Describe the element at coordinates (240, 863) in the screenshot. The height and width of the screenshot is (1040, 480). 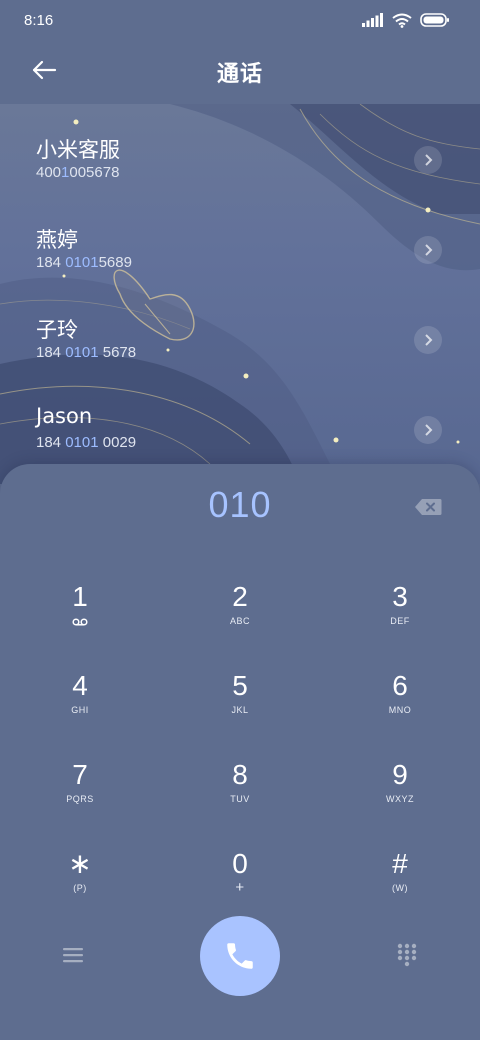
I see `key-digit: 0` at that location.